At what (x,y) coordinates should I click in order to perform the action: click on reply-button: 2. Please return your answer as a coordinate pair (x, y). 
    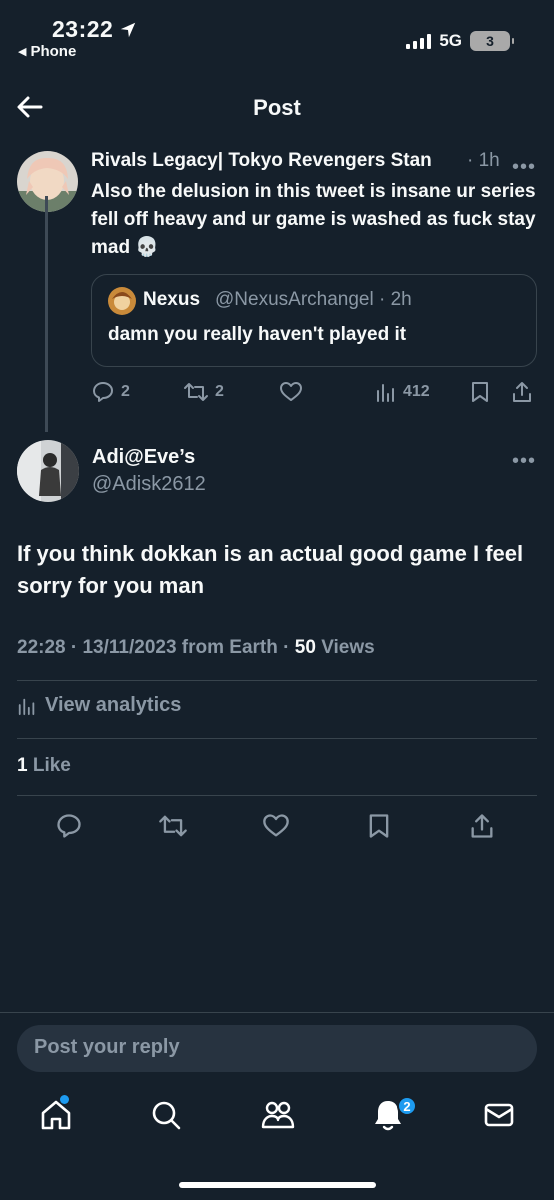
    Looking at the image, I should click on (110, 392).